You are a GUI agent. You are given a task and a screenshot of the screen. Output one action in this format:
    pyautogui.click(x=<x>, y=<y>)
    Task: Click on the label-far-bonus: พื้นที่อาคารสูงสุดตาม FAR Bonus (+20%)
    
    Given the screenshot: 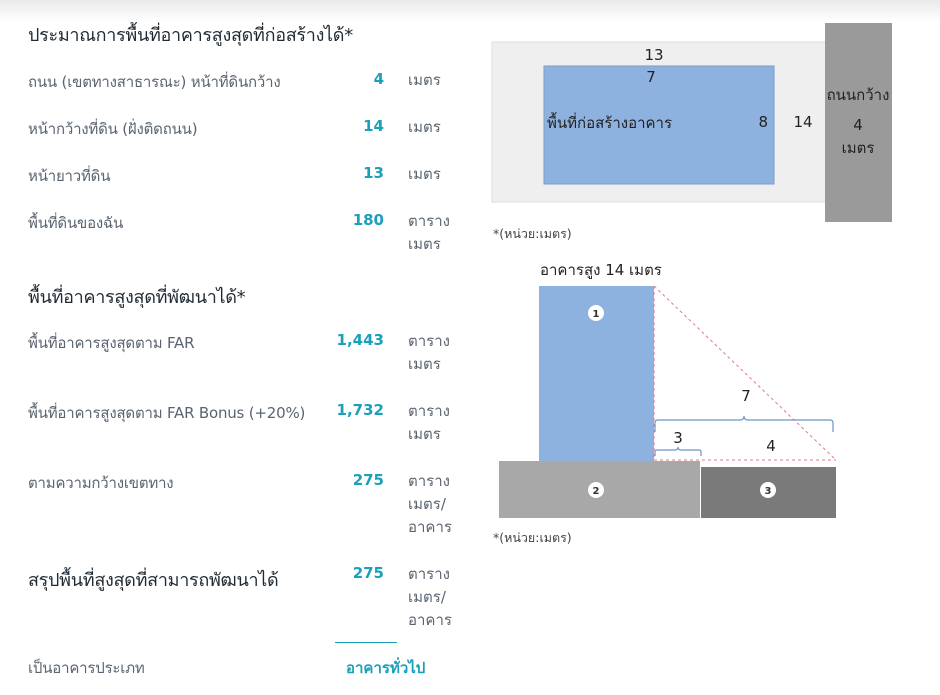 What is the action you would take?
    pyautogui.click(x=167, y=413)
    